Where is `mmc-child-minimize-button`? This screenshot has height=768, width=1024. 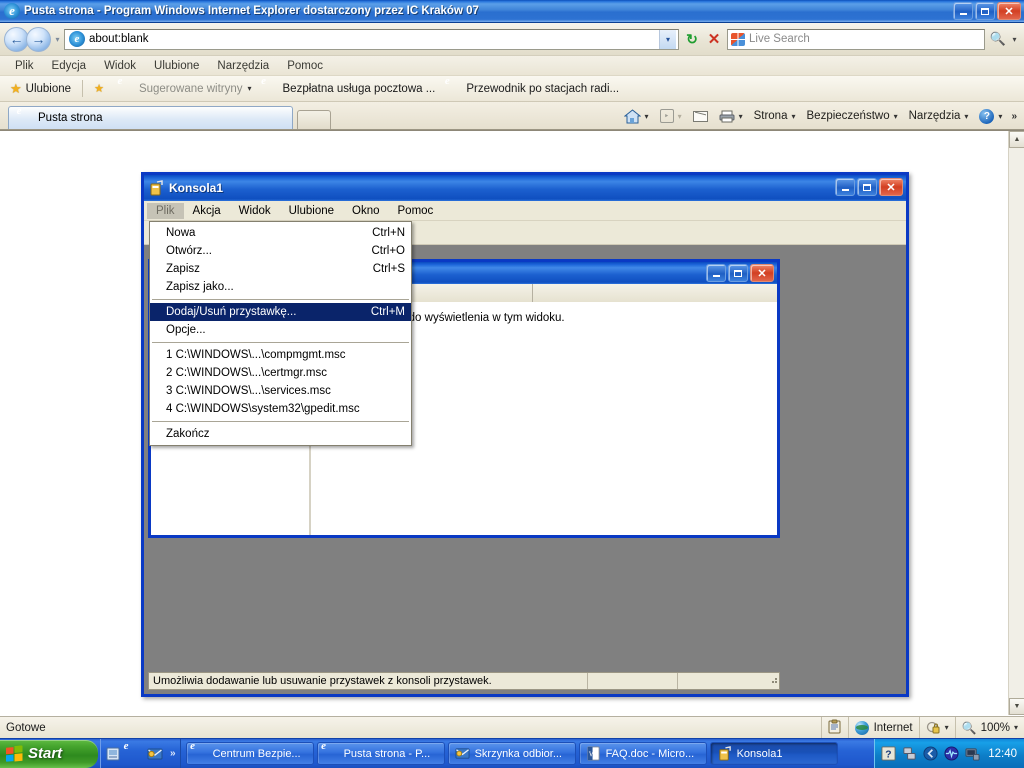 mmc-child-minimize-button is located at coordinates (716, 273).